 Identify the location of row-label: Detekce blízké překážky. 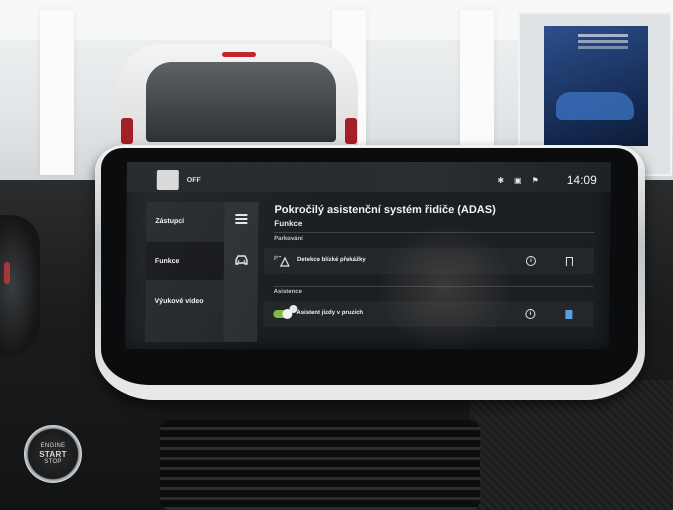
(331, 260).